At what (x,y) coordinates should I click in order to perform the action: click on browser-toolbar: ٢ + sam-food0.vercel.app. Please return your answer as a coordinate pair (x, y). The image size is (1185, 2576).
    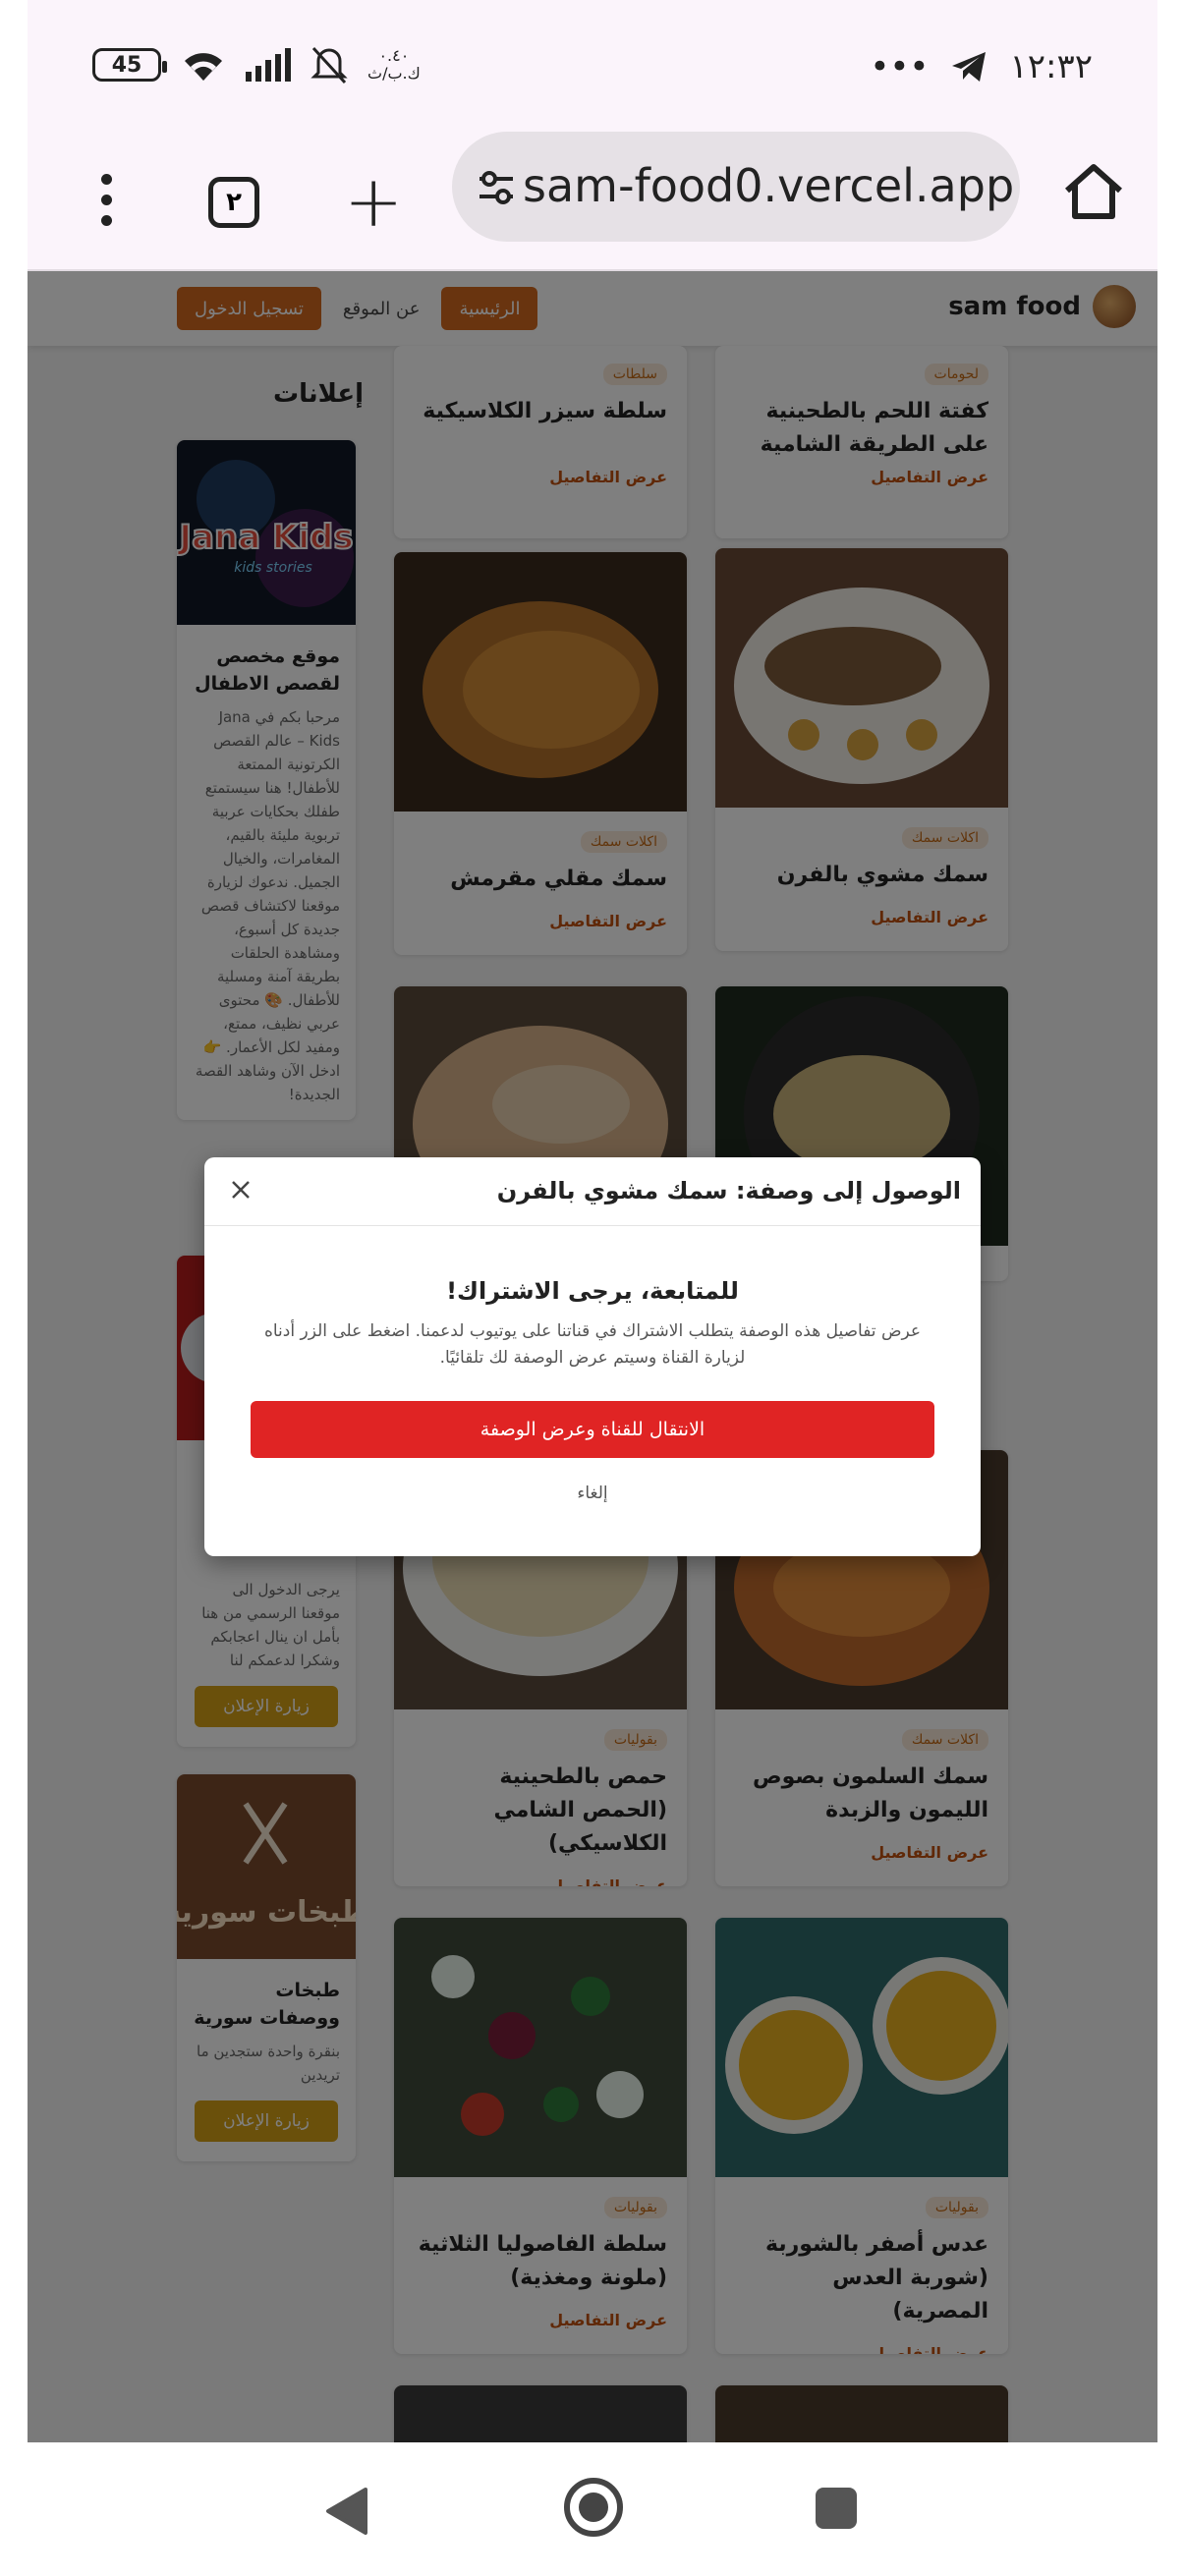
    Looking at the image, I should click on (592, 199).